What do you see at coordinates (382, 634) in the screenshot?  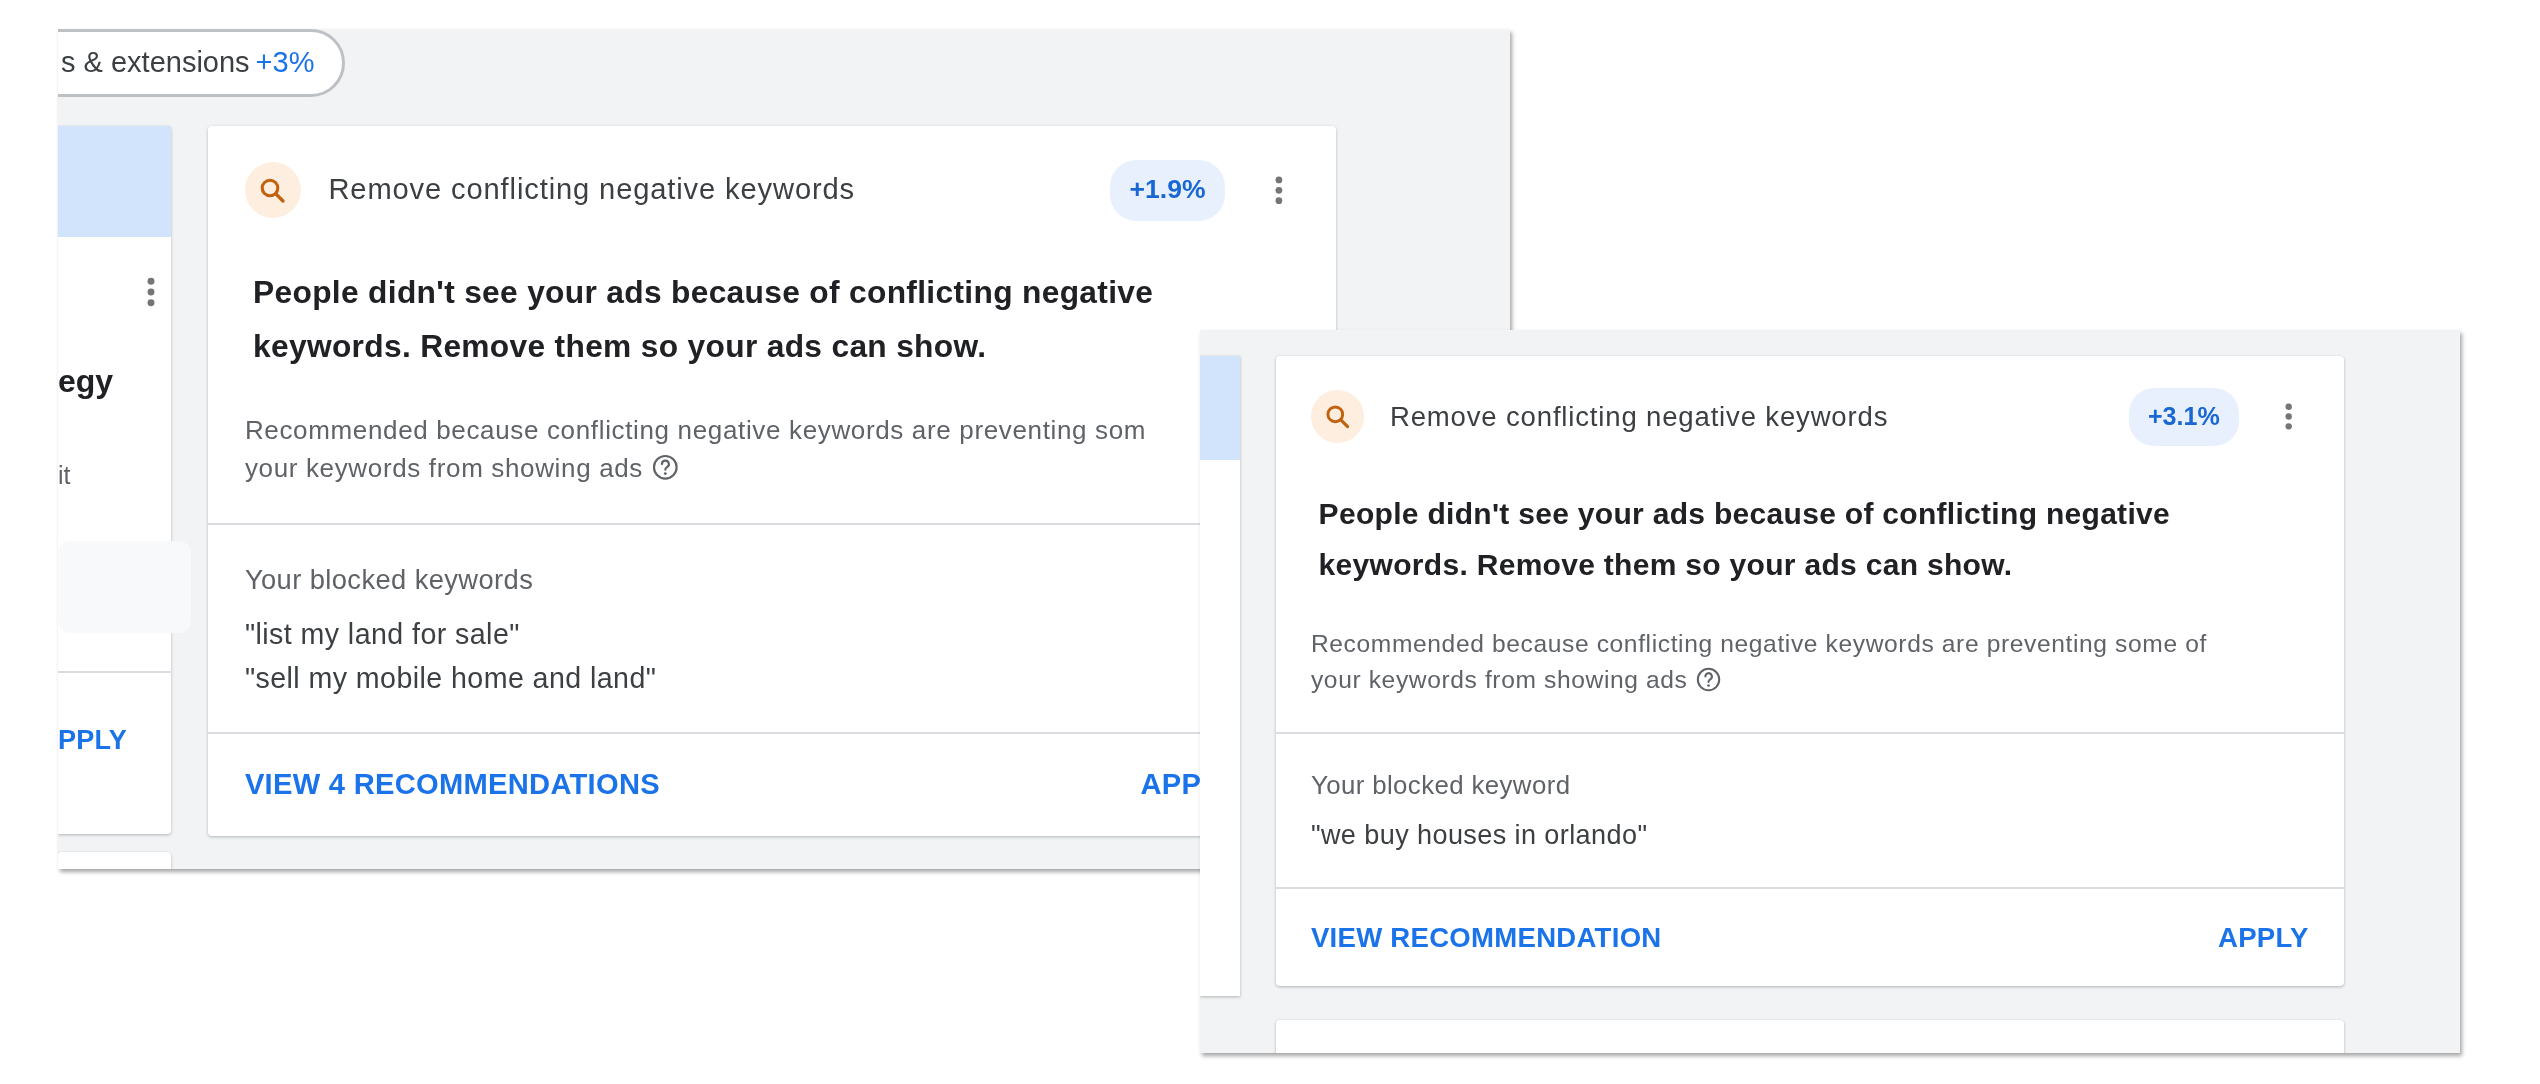 I see `keyword-text: "list my land for sale"` at bounding box center [382, 634].